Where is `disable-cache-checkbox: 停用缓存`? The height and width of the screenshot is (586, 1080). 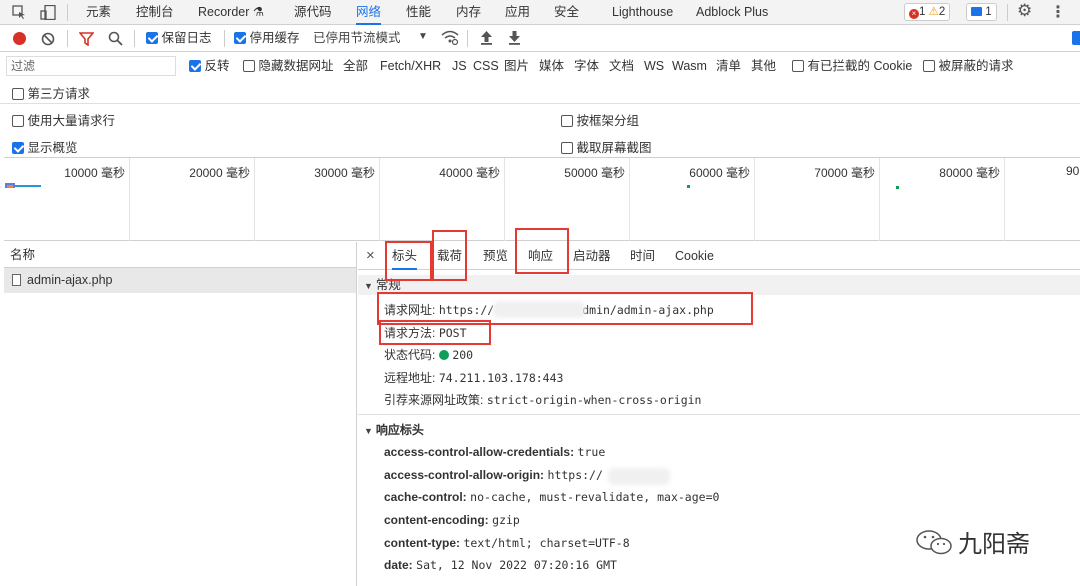 disable-cache-checkbox: 停用缓存 is located at coordinates (267, 38).